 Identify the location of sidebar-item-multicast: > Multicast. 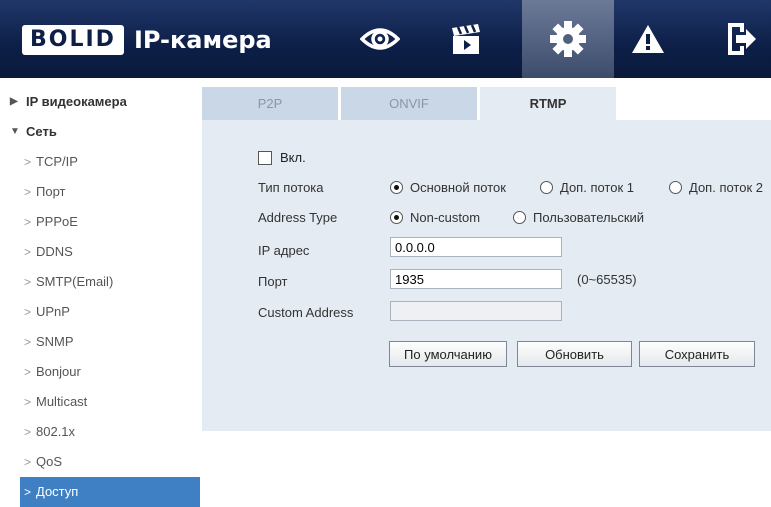
(100, 402).